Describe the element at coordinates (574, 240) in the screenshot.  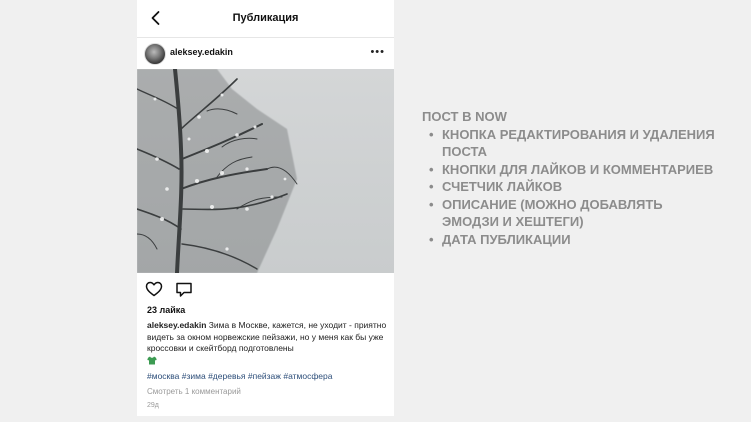
I see `feature-item: ДАТА ПУБЛИКАЦИИ` at that location.